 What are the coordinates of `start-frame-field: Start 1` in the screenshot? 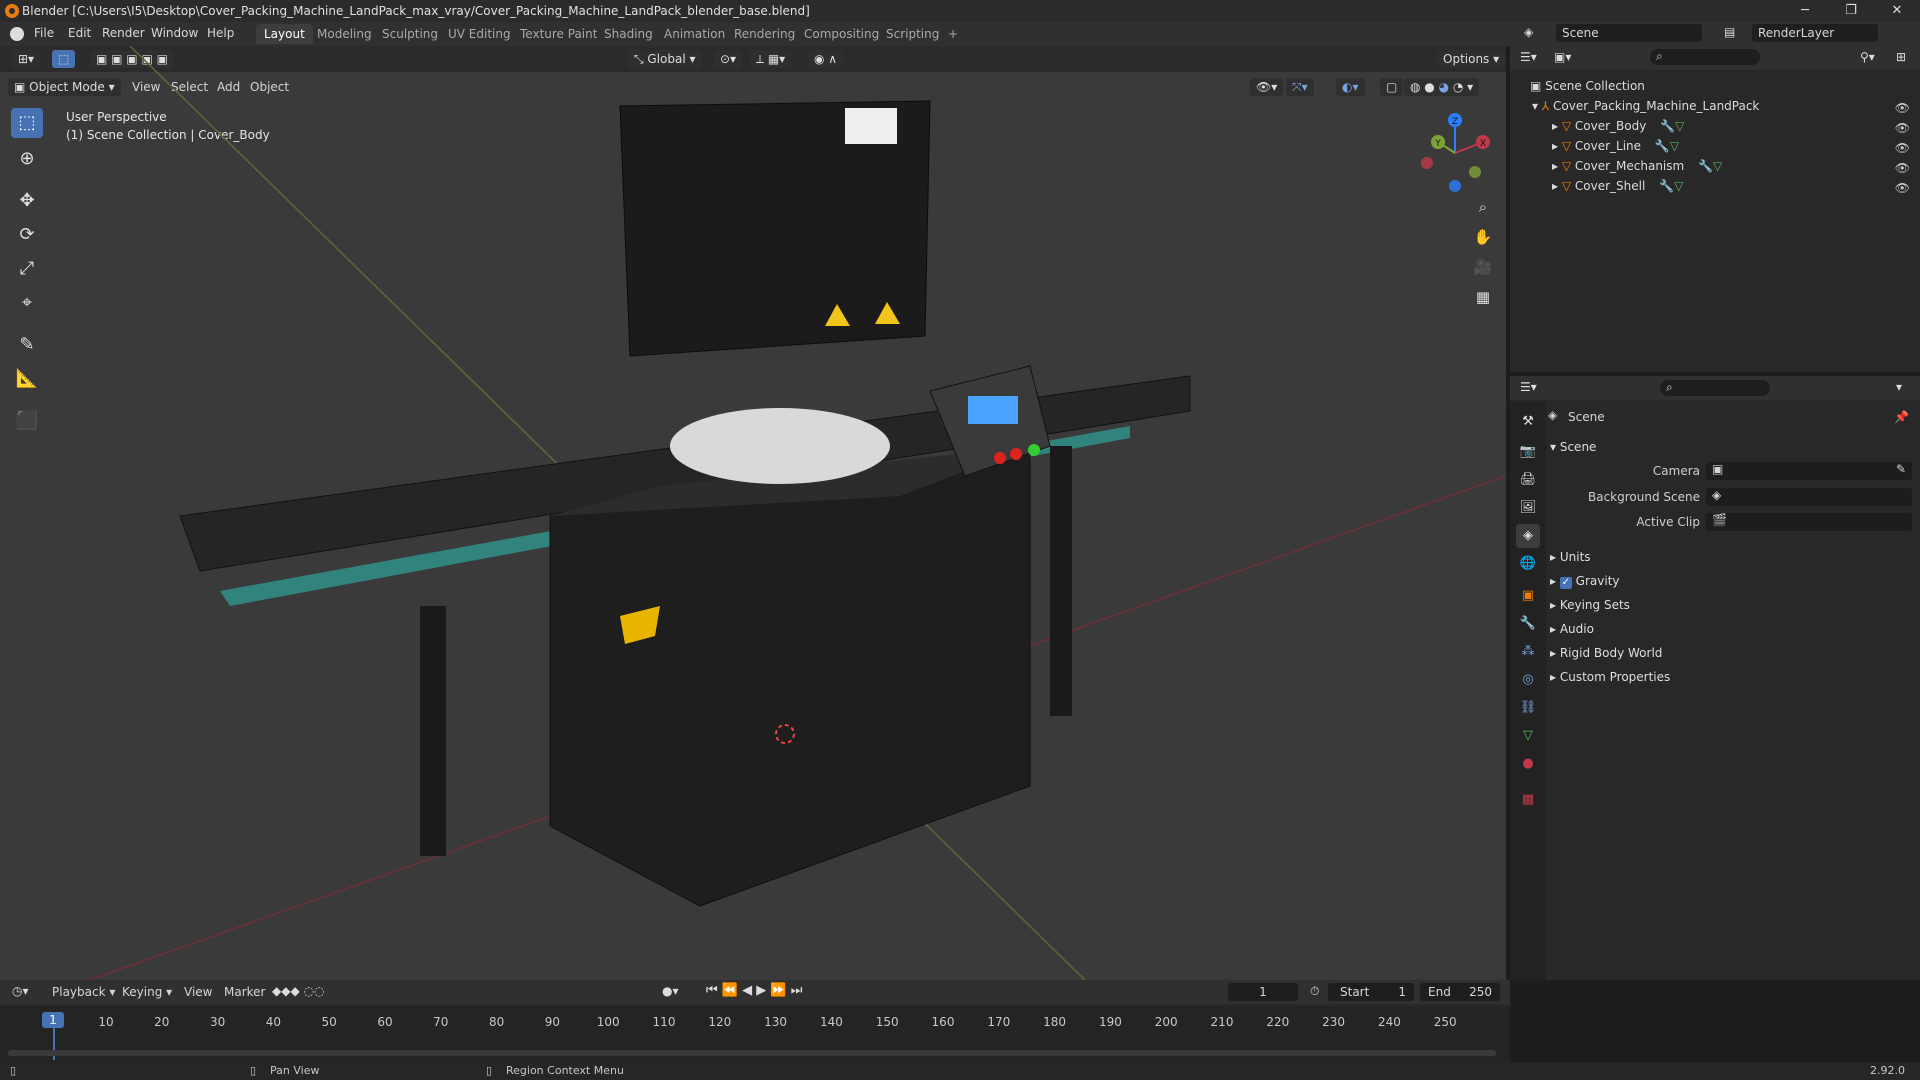 It's located at (1371, 992).